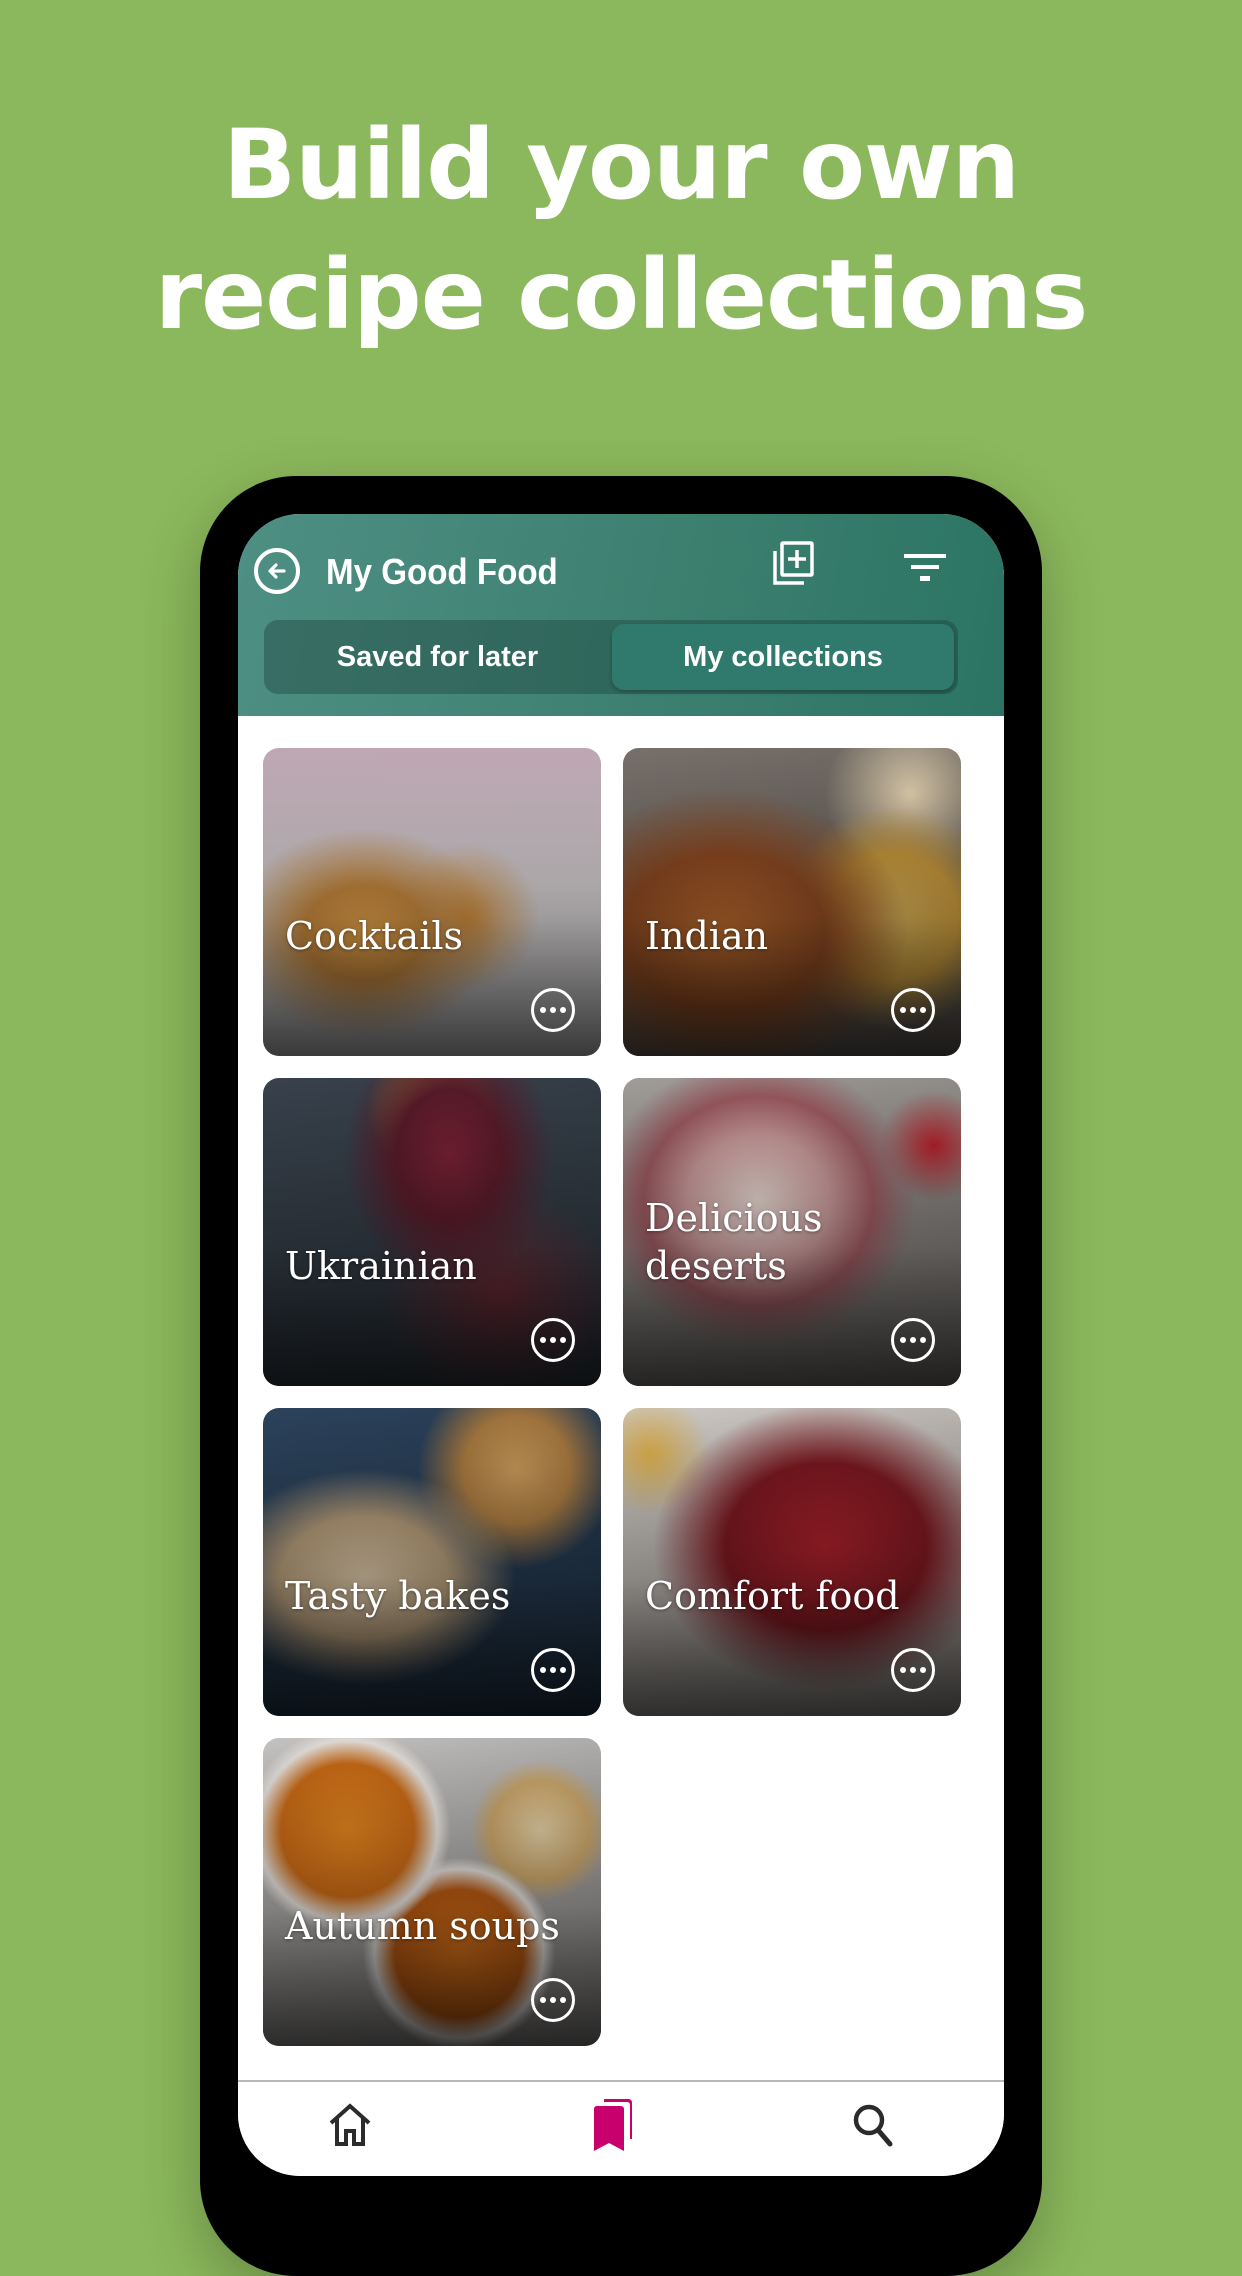 The image size is (1242, 2276). I want to click on filter-button, so click(925, 568).